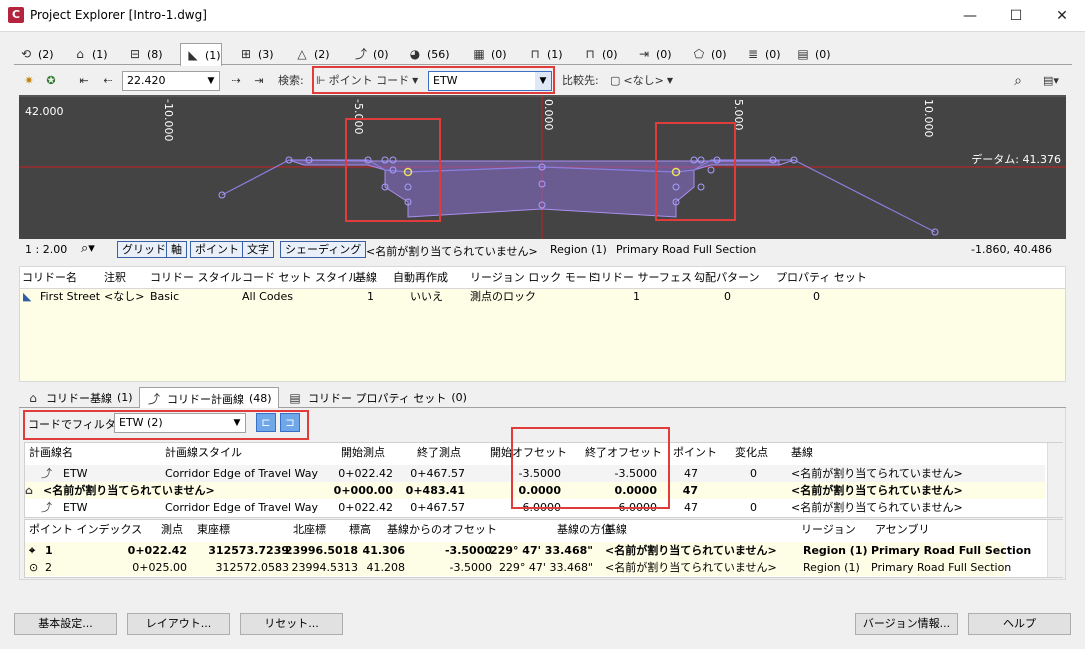 The width and height of the screenshot is (1085, 649). I want to click on feature-line-scrollbar, so click(1055, 480).